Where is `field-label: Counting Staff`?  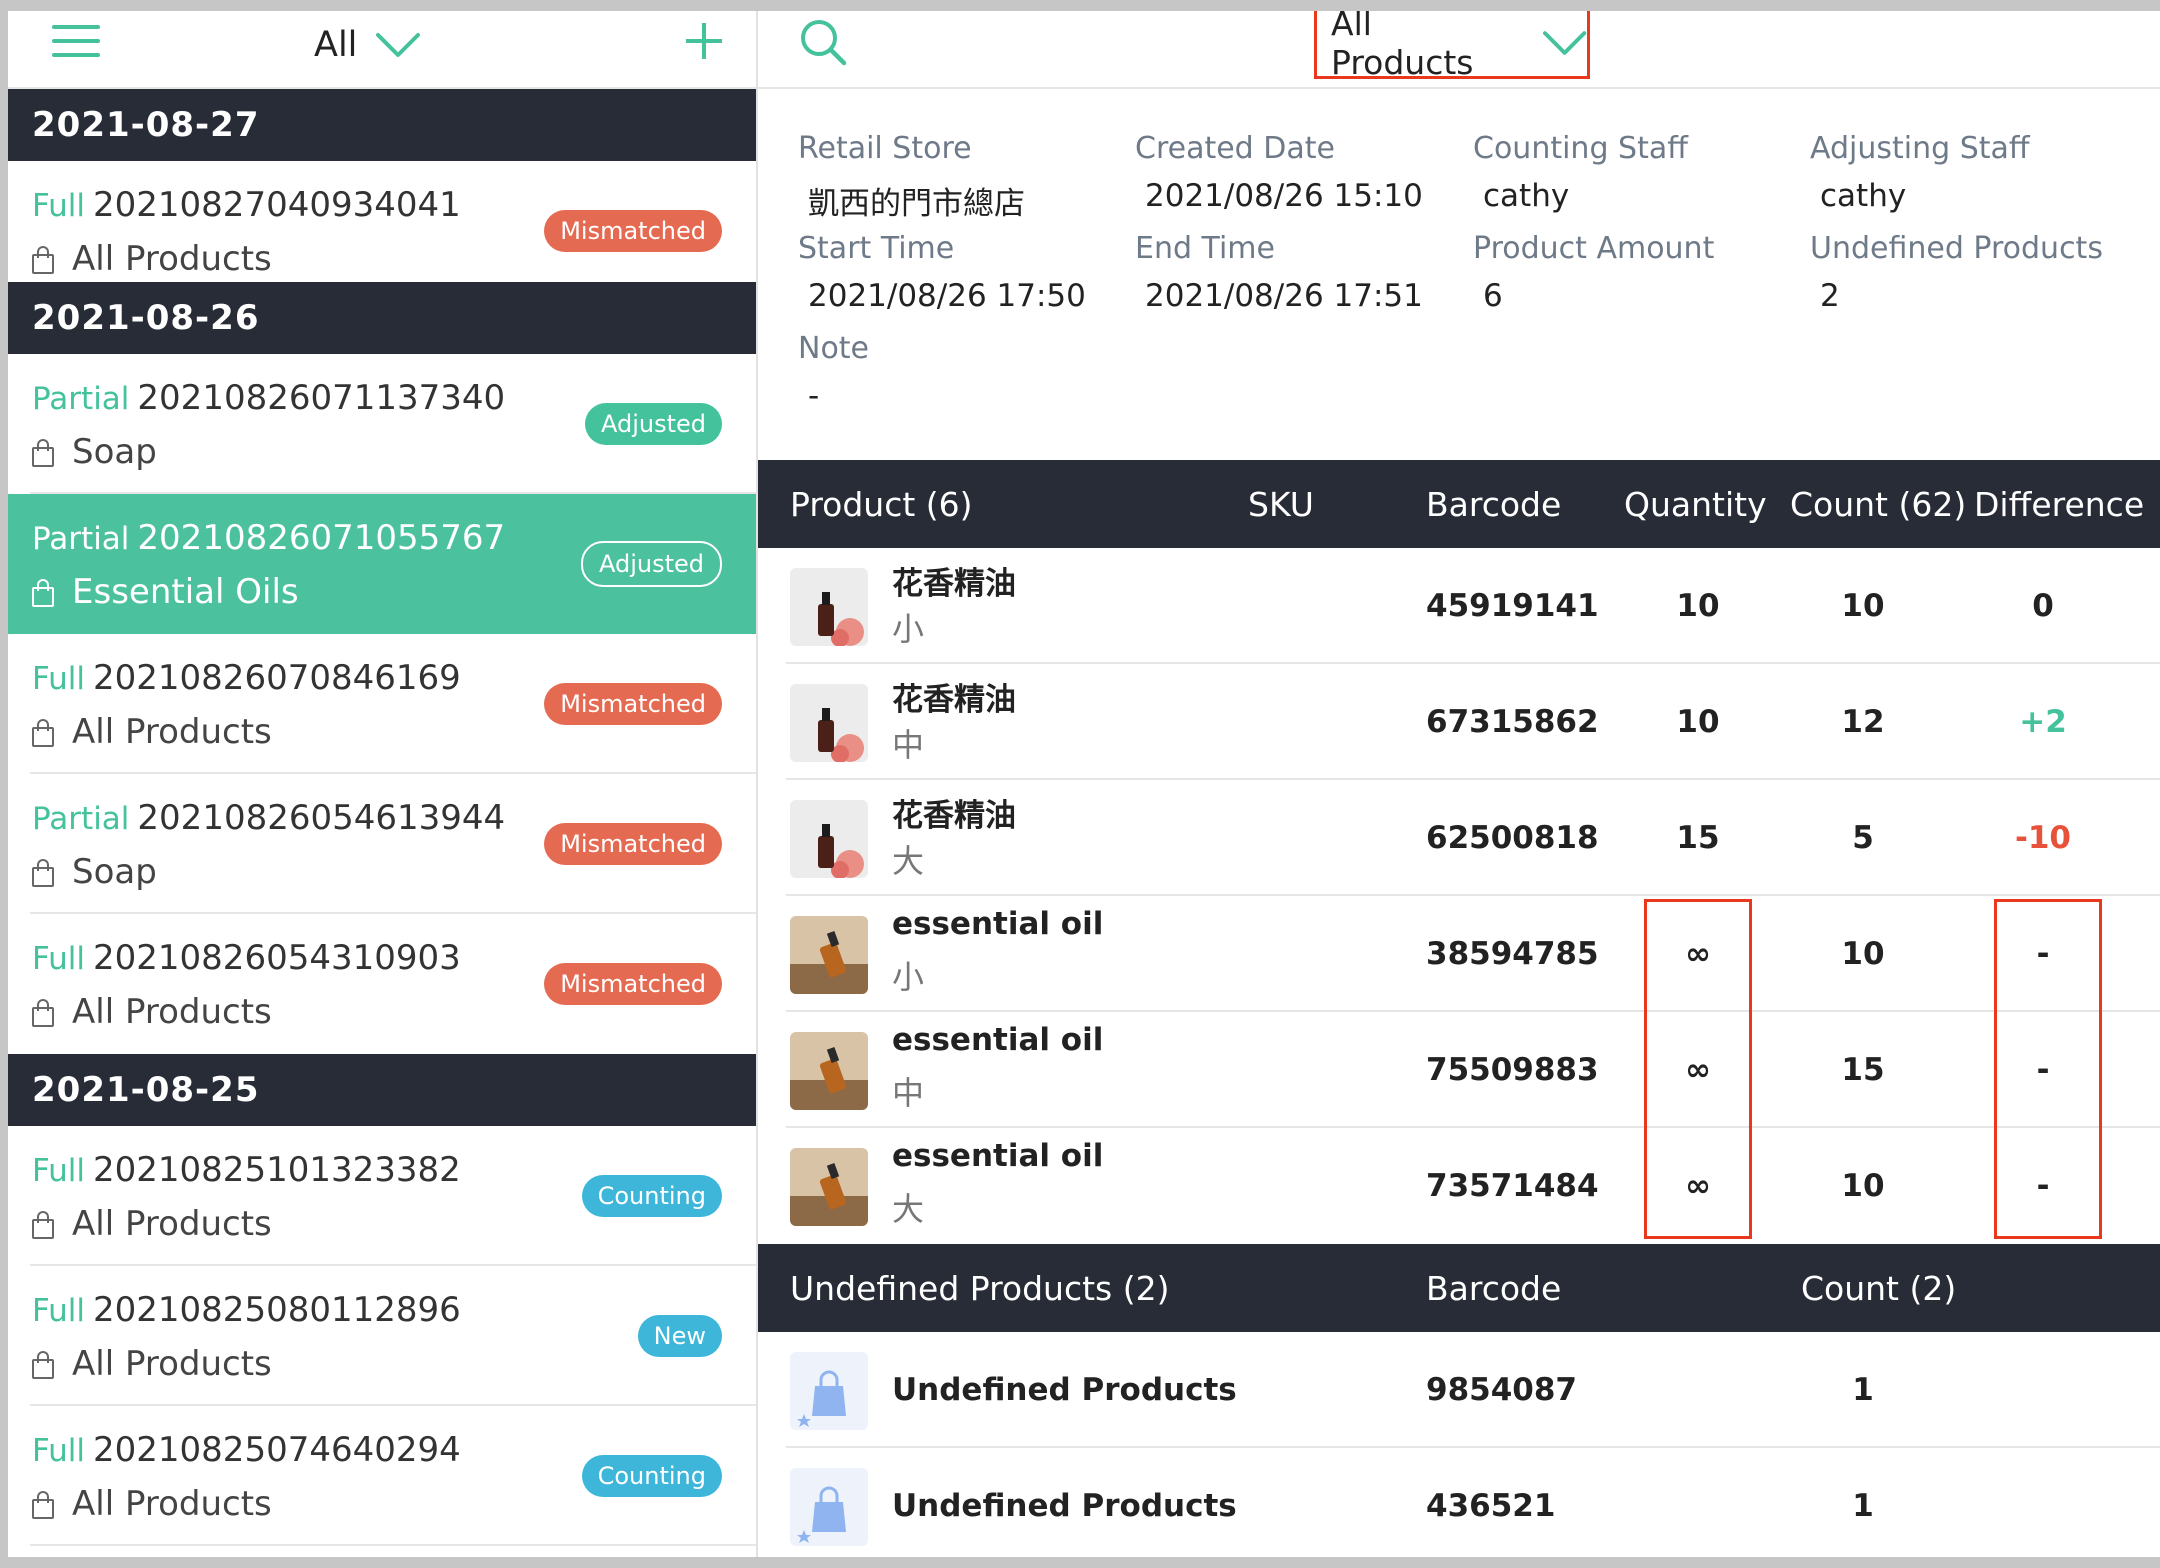
field-label: Counting Staff is located at coordinates (1580, 148).